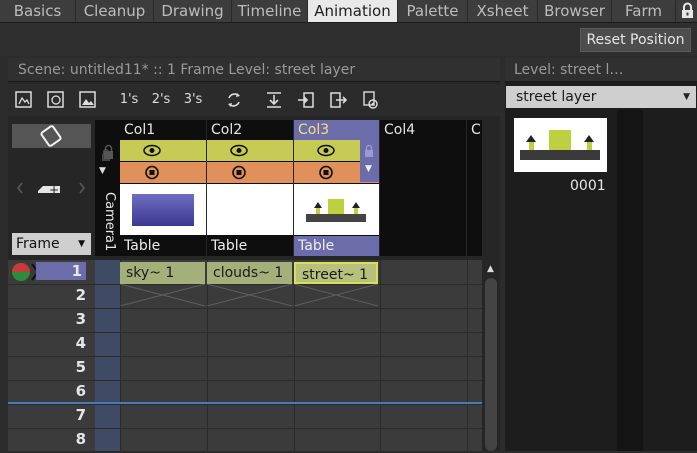 The height and width of the screenshot is (453, 697). I want to click on playback-marker-line, so click(245, 403).